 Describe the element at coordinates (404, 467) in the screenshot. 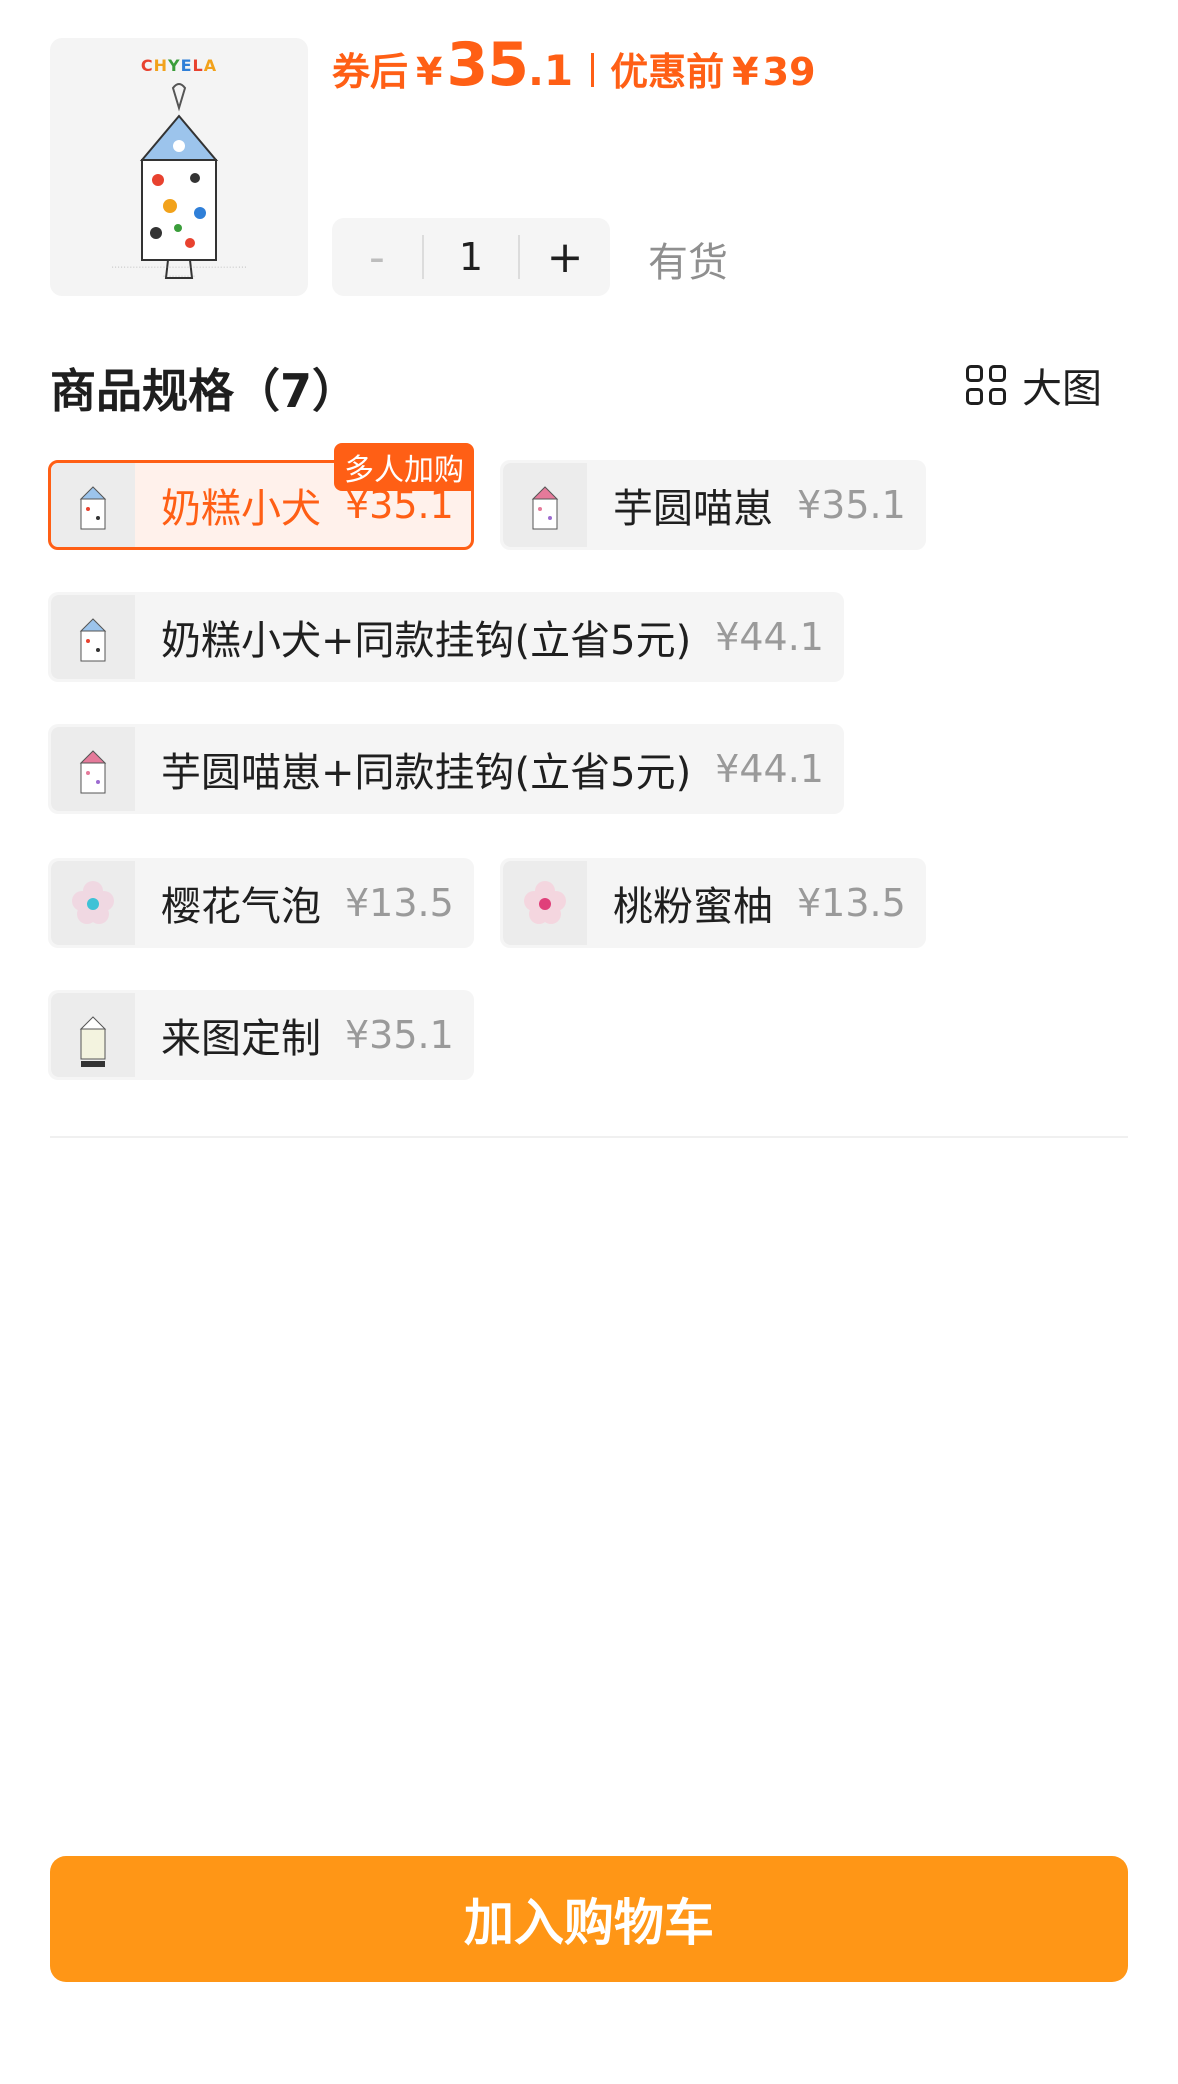

I see `popular-tag: 多人加购` at that location.